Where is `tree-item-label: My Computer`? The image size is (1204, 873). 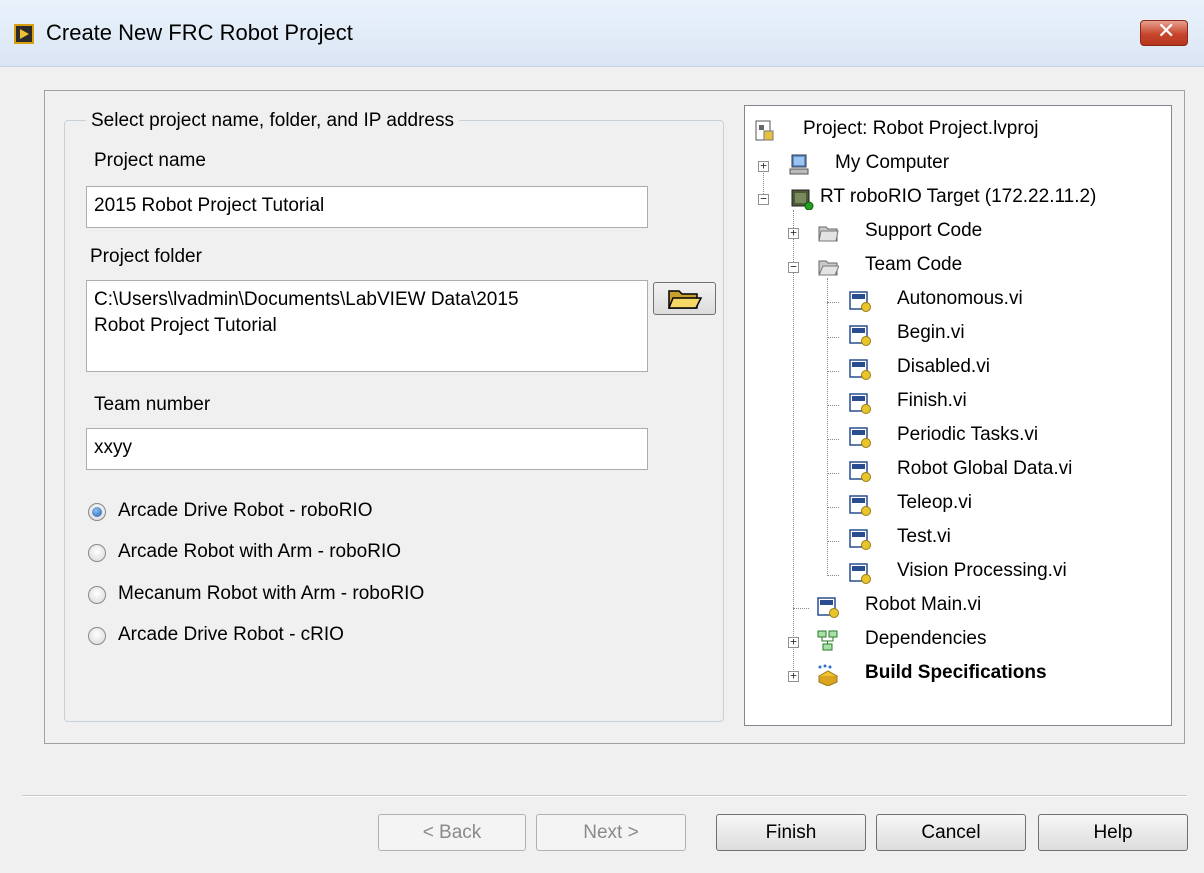 tree-item-label: My Computer is located at coordinates (892, 162).